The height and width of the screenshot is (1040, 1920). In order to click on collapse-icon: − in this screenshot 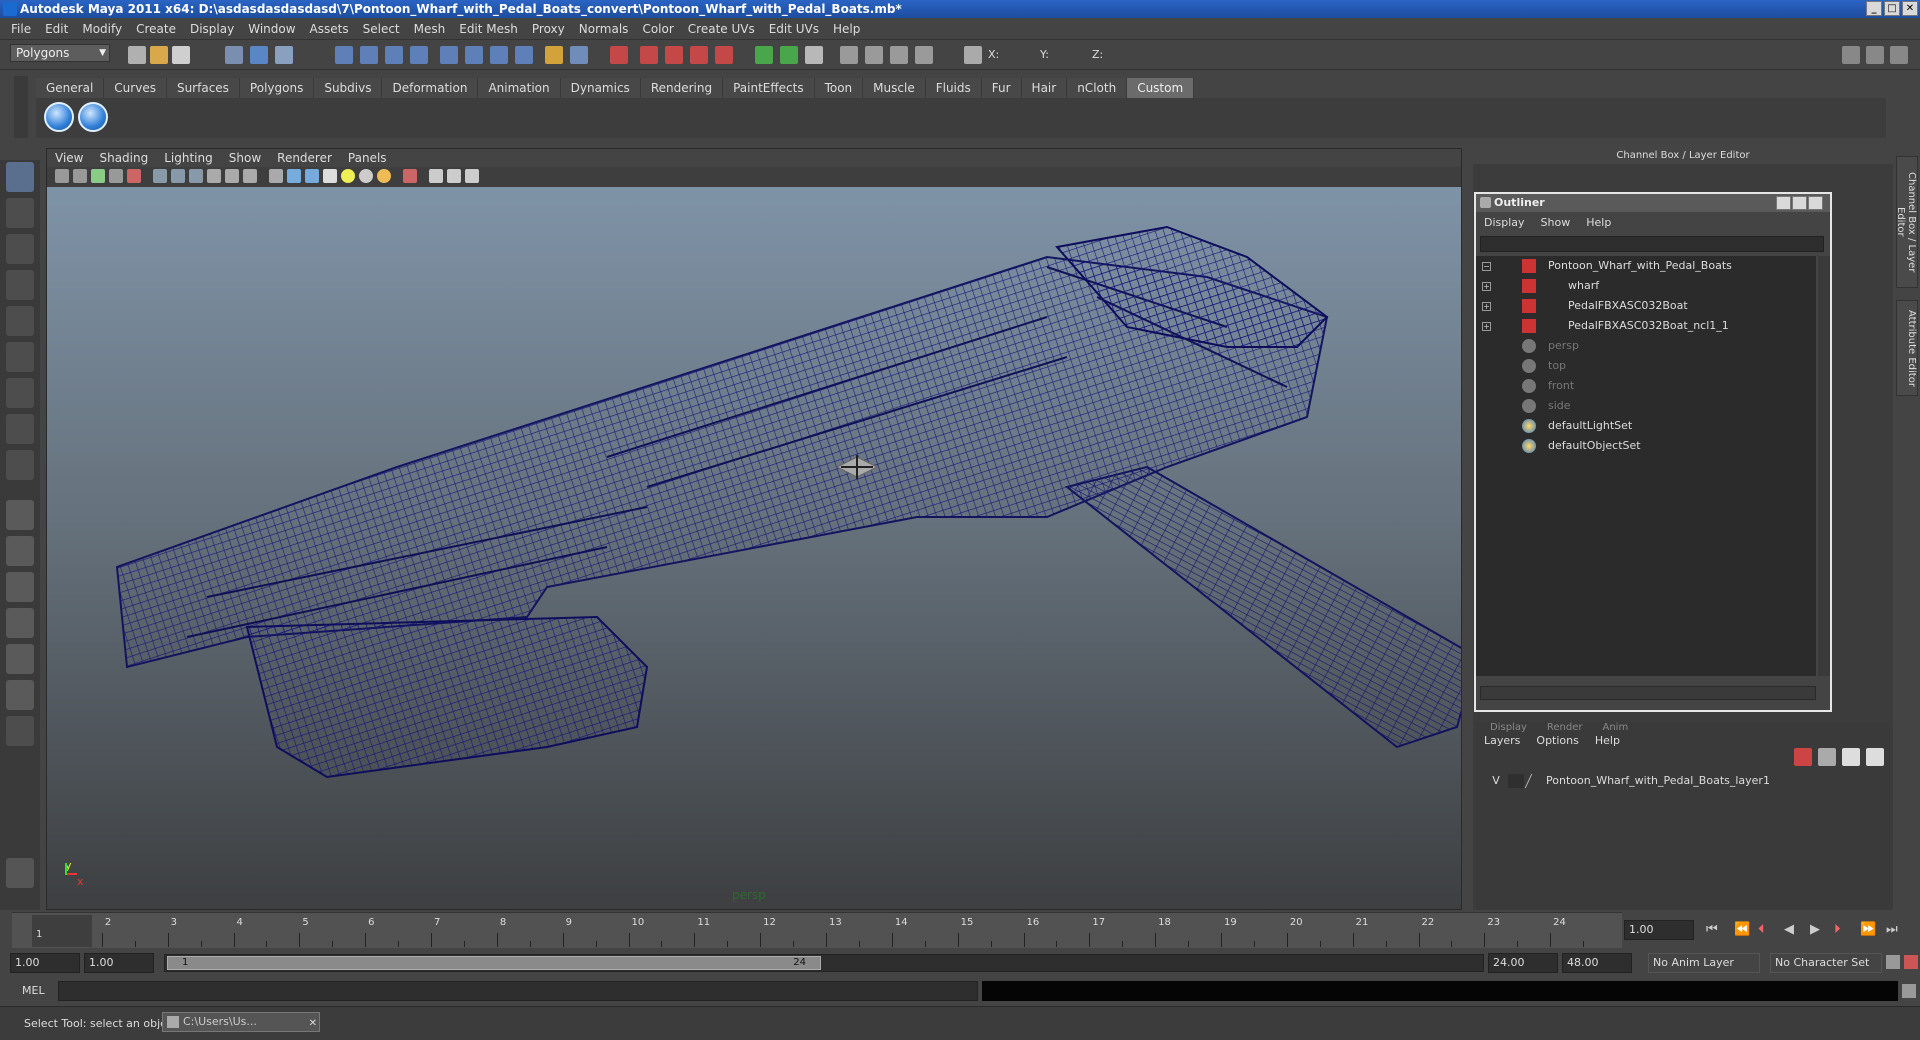, I will do `click(1486, 266)`.